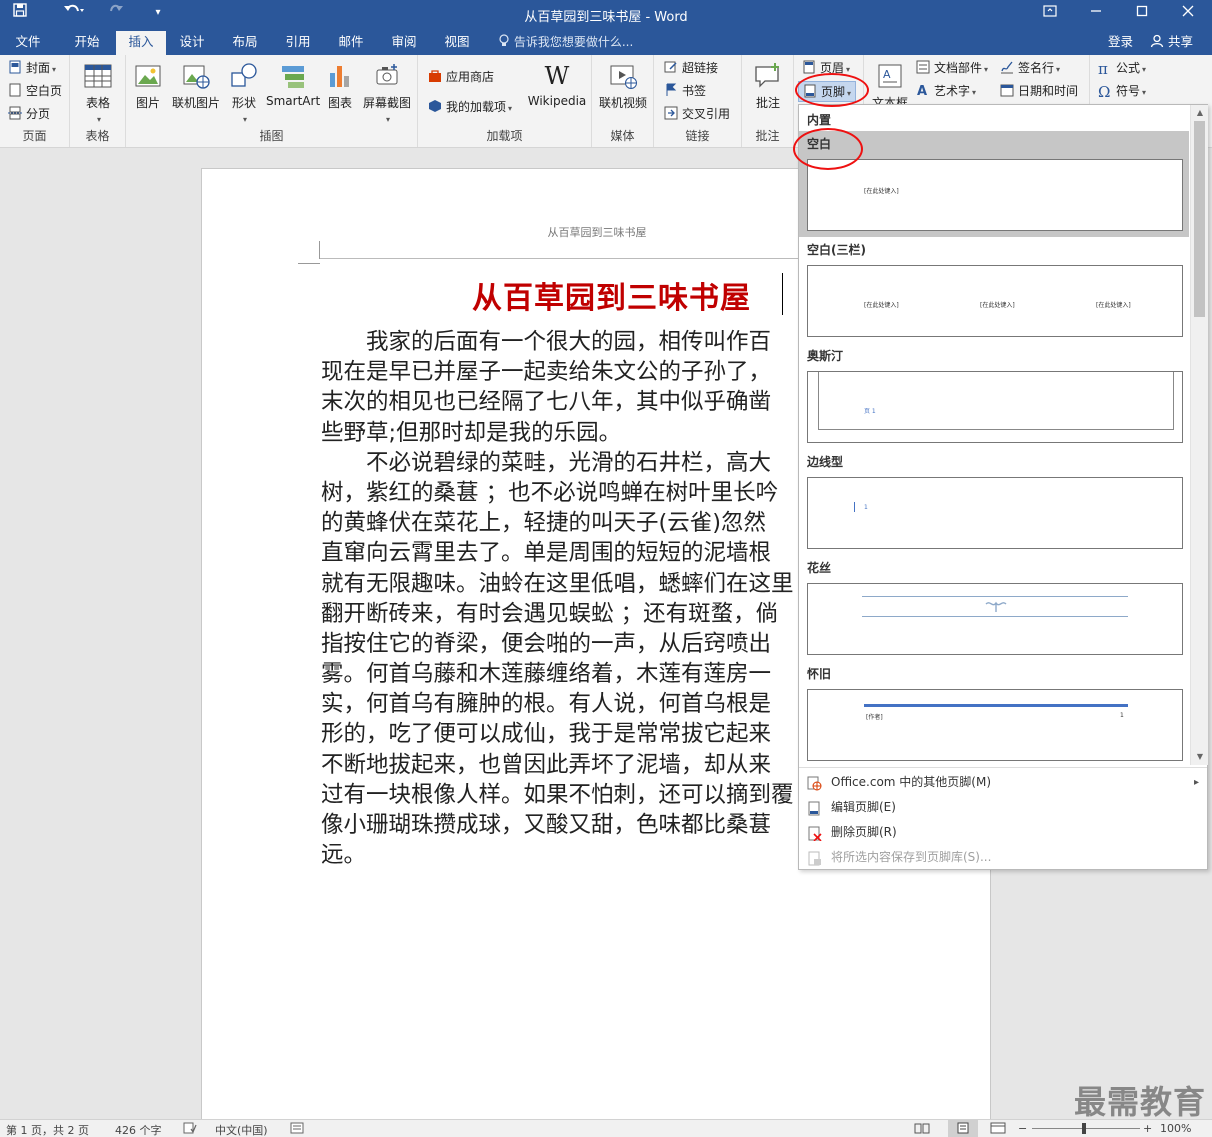 The width and height of the screenshot is (1212, 1137). Describe the element at coordinates (922, 1129) in the screenshot. I see `read-mode-icon` at that location.